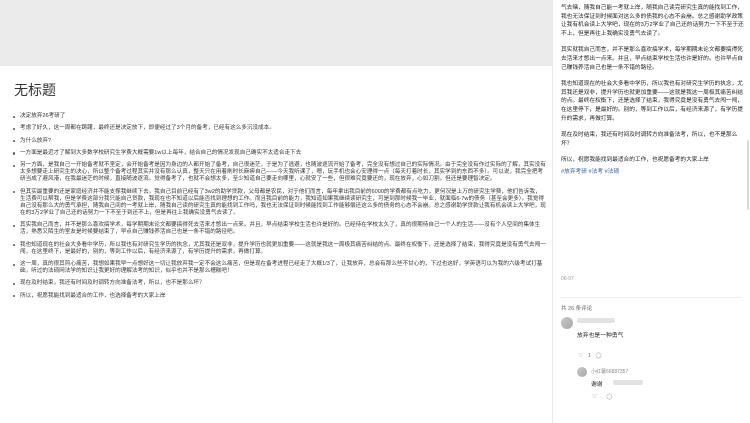 Image resolution: width=750 pixels, height=423 pixels. What do you see at coordinates (35, 90) in the screenshot?
I see `note-title: 无标题` at bounding box center [35, 90].